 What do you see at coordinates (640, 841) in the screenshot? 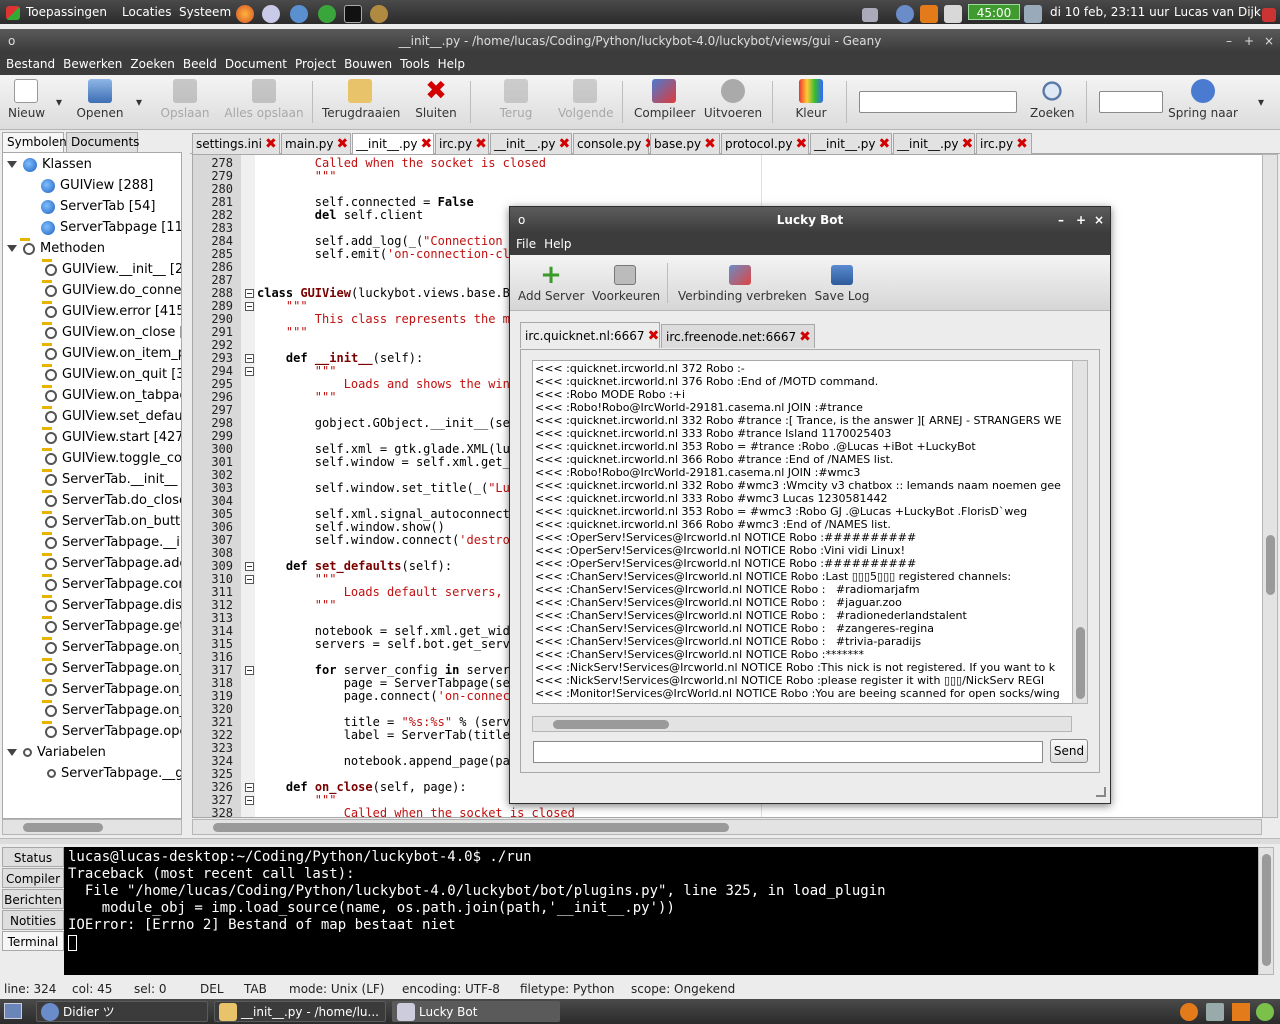
I see `pane-splitter` at bounding box center [640, 841].